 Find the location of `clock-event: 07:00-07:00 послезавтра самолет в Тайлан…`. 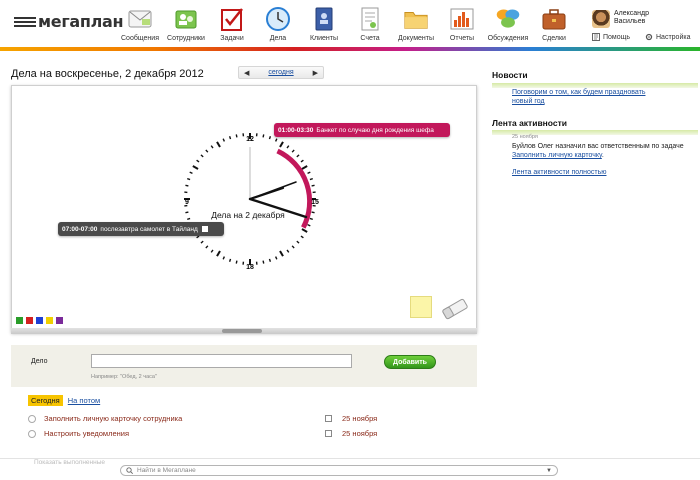

clock-event: 07:00-07:00 послезавтра самолет в Тайлан… is located at coordinates (141, 229).